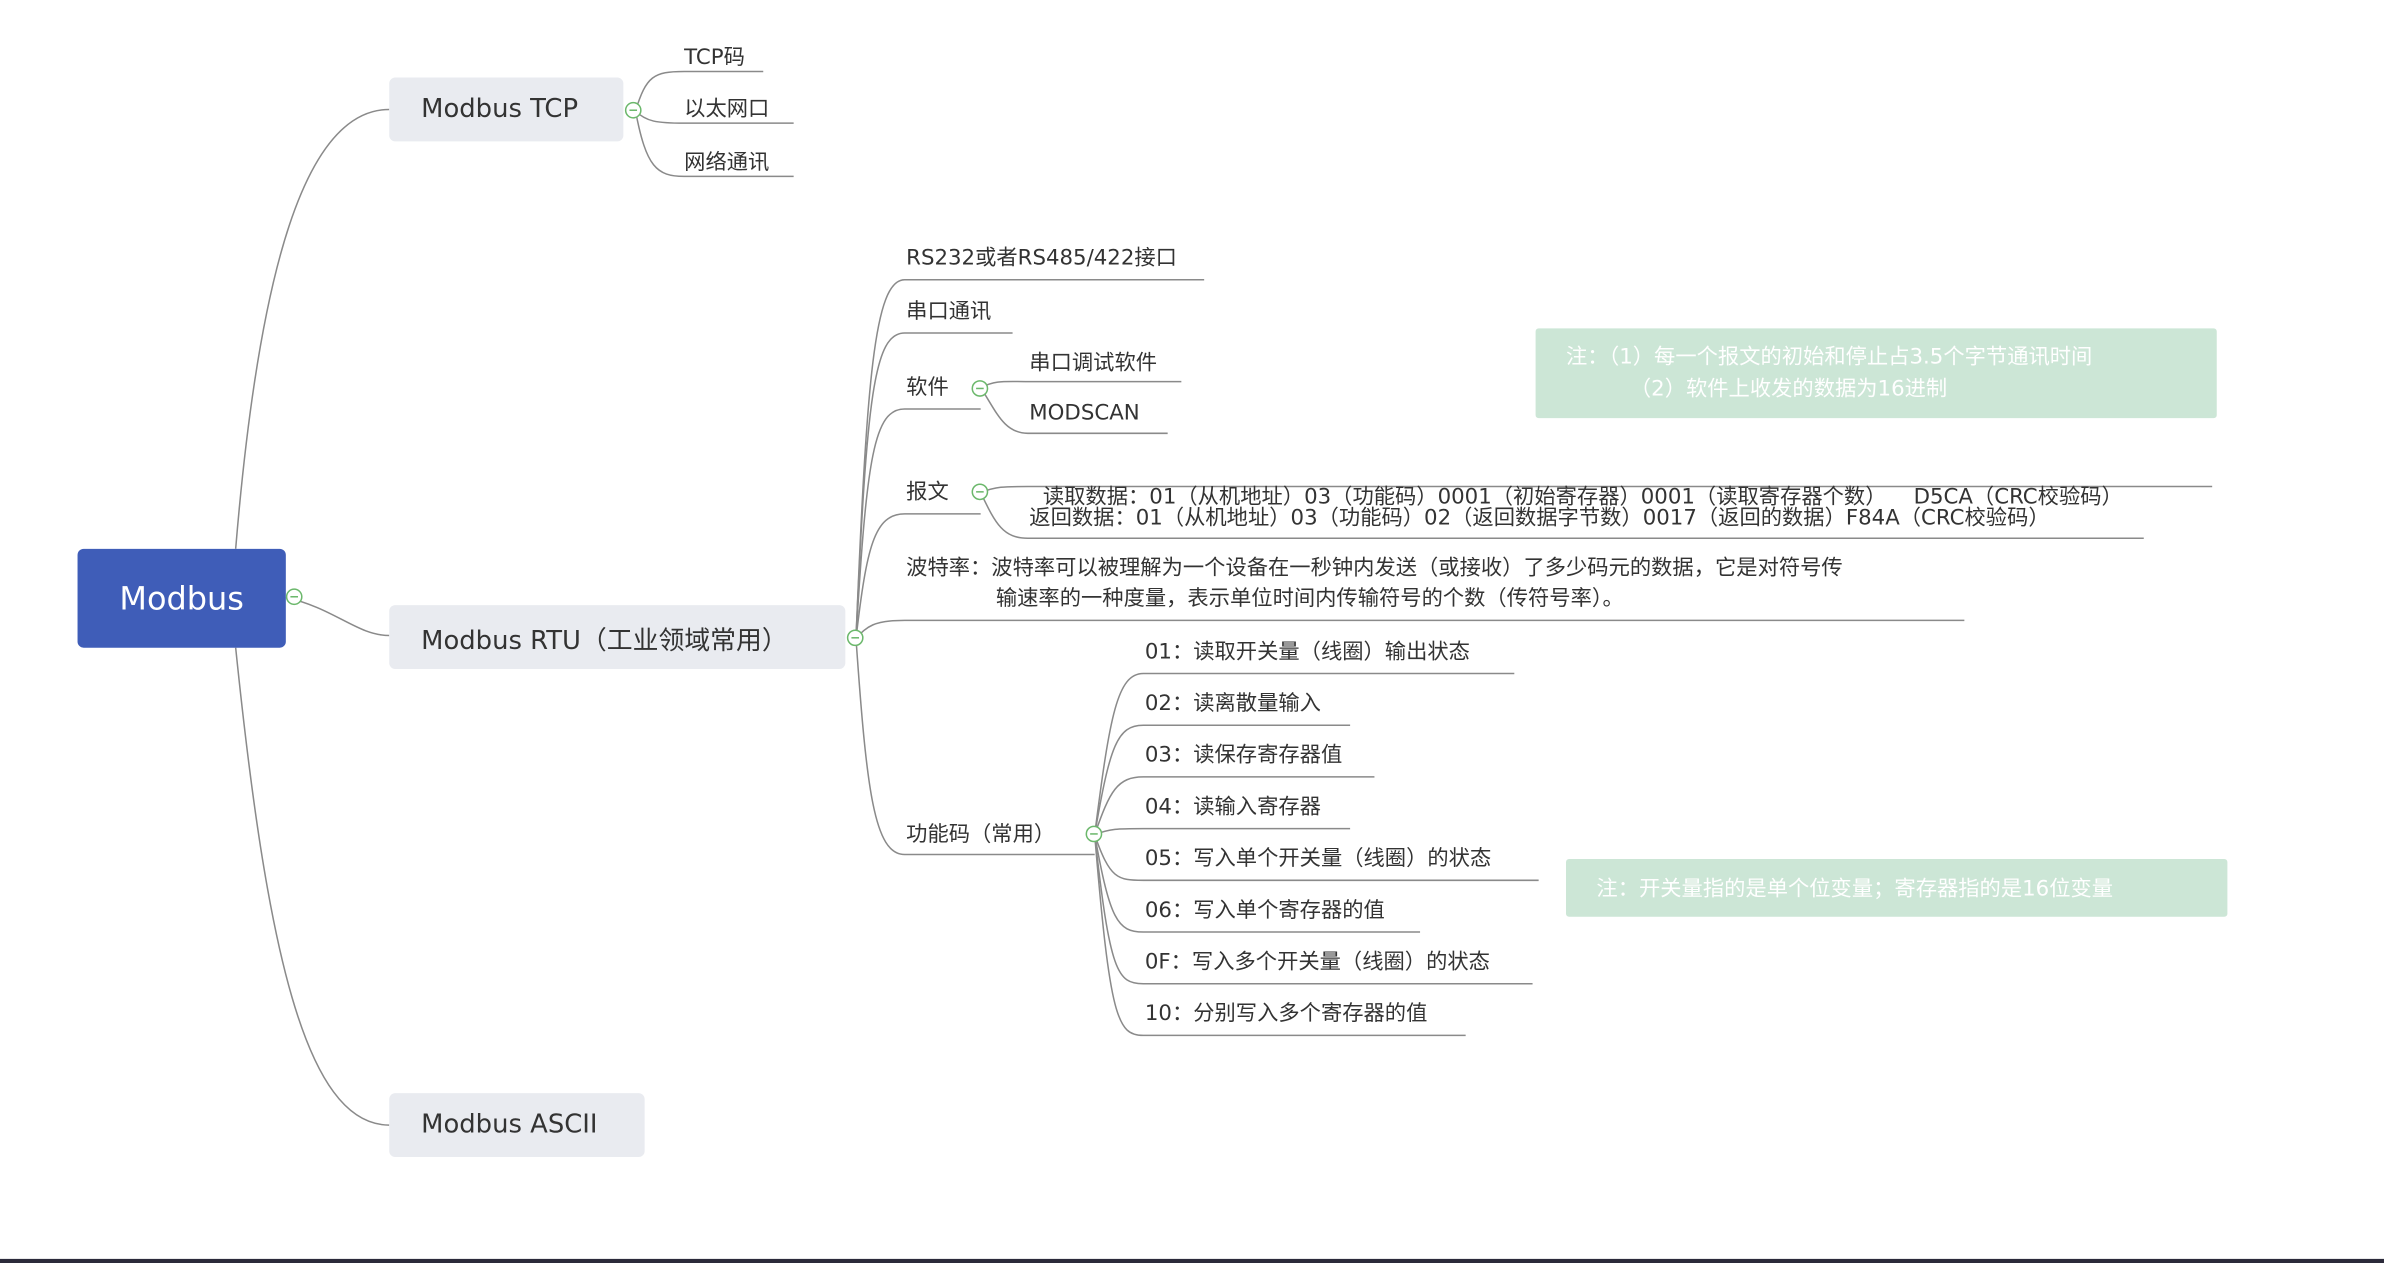 The height and width of the screenshot is (1263, 2384). I want to click on function-code-label: 01：读取开关量（线圈）输出状态, so click(1307, 652).